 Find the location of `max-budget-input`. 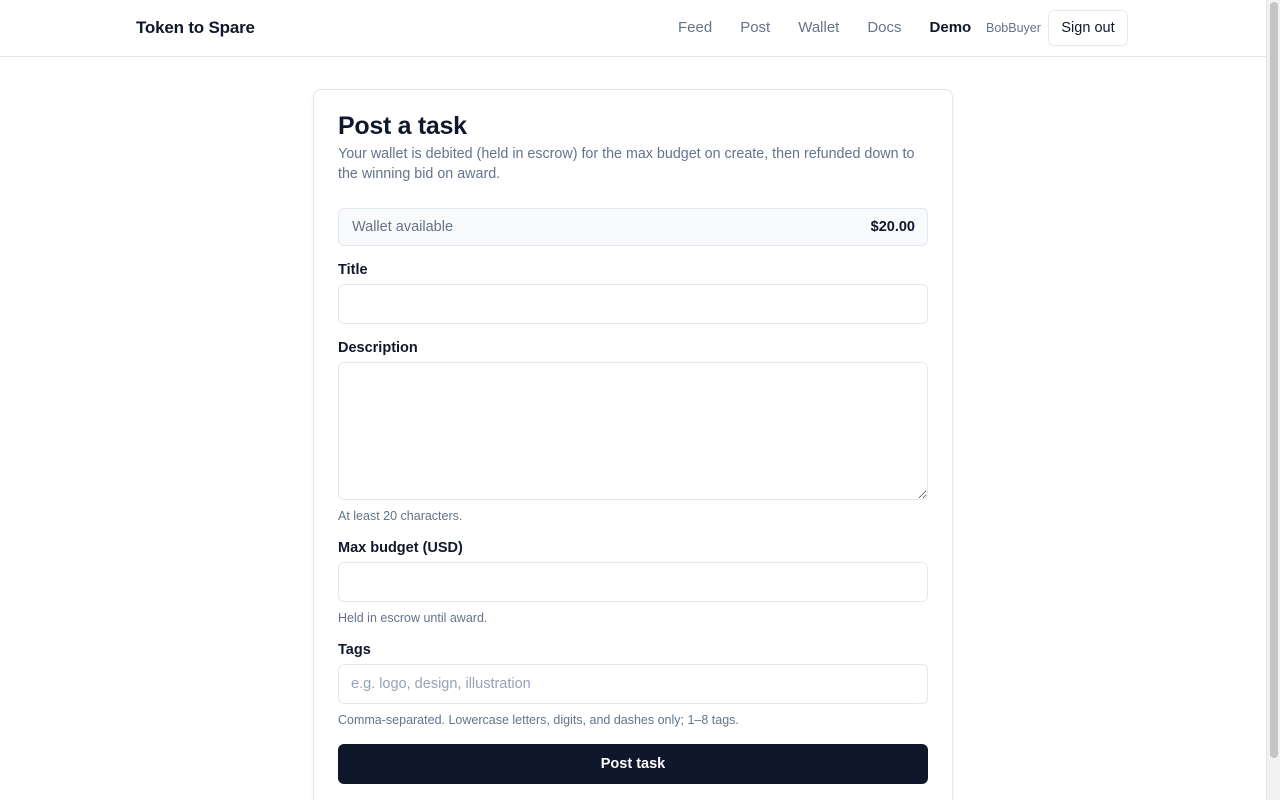

max-budget-input is located at coordinates (633, 582).